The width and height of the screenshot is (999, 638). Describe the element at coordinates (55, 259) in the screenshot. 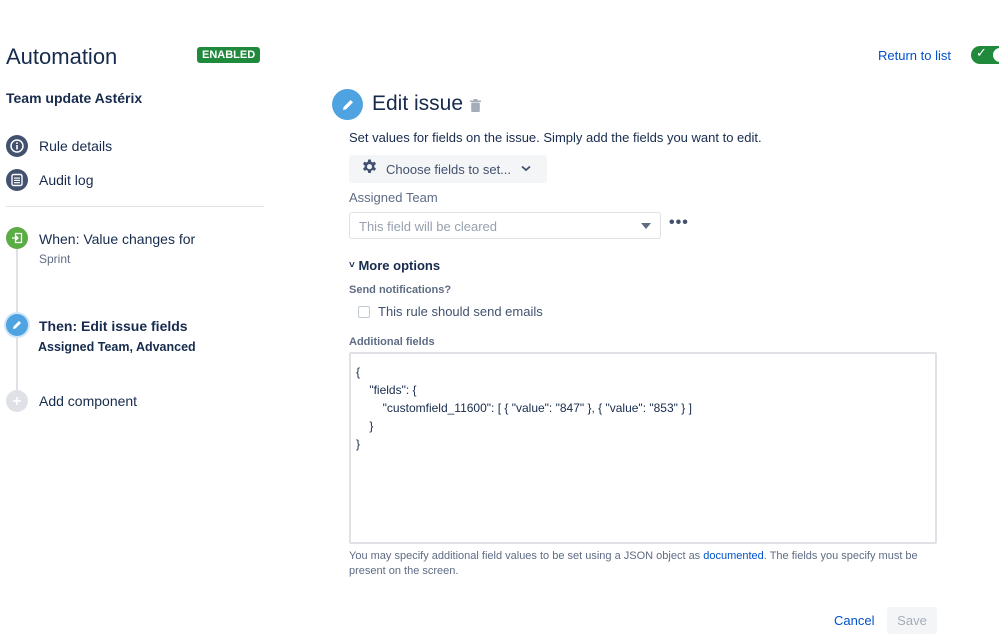

I see `step-trigger-subtitle: Sprint` at that location.